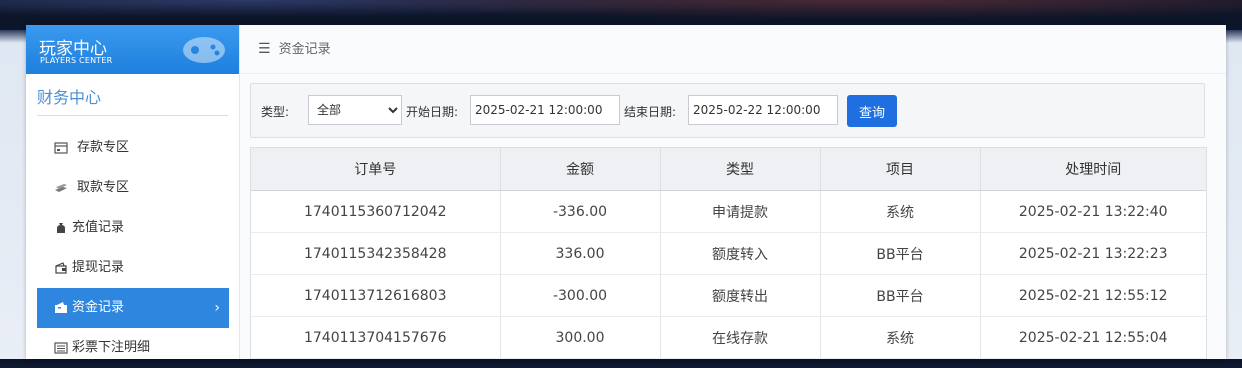  Describe the element at coordinates (355, 110) in the screenshot. I see `type-select: 全部` at that location.